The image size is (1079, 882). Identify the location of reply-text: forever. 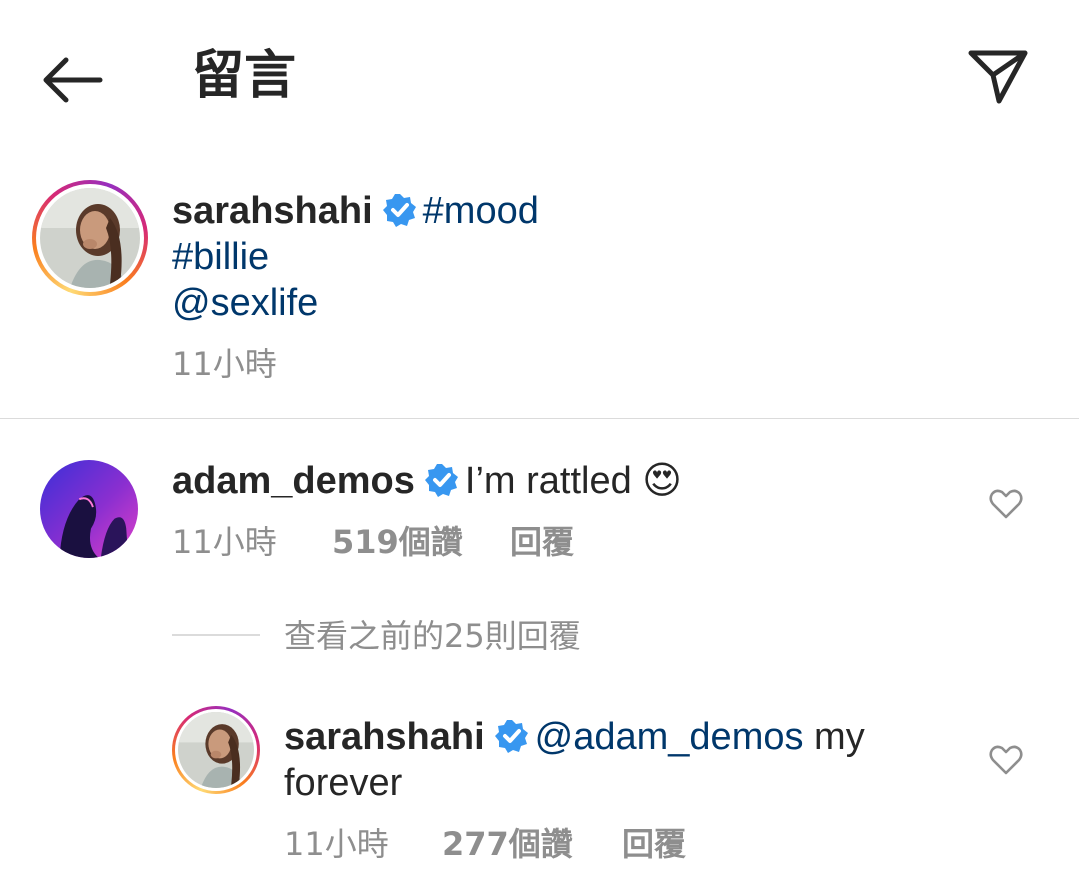
(343, 783).